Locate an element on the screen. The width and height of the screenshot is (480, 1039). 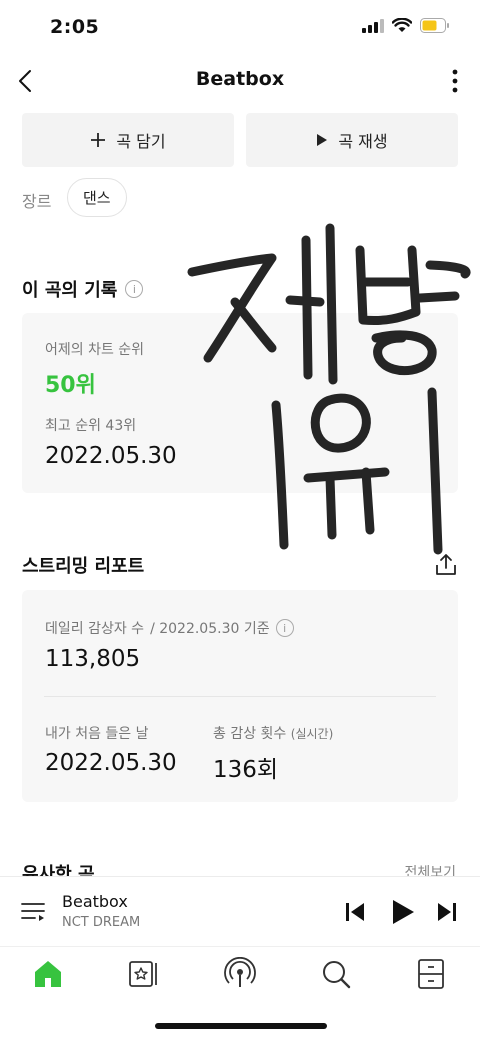
genre-chip: 댄스 is located at coordinates (97, 197).